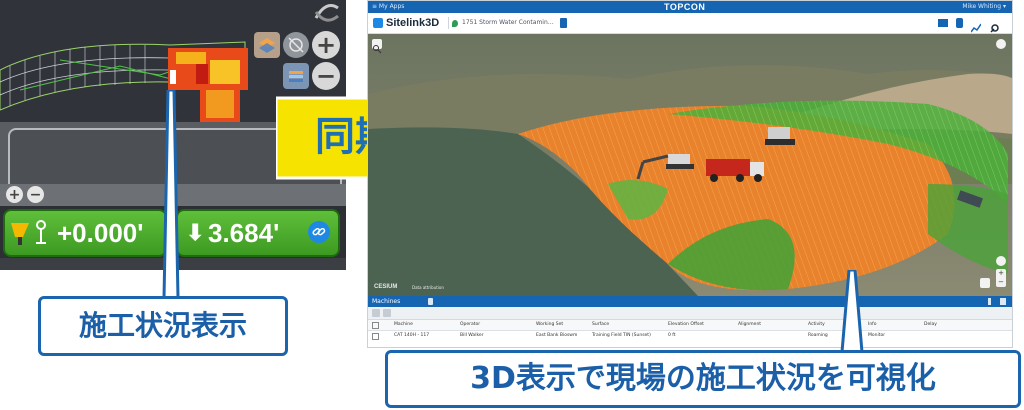 The height and width of the screenshot is (410, 1024). What do you see at coordinates (563, 23) in the screenshot?
I see `document-icon` at bounding box center [563, 23].